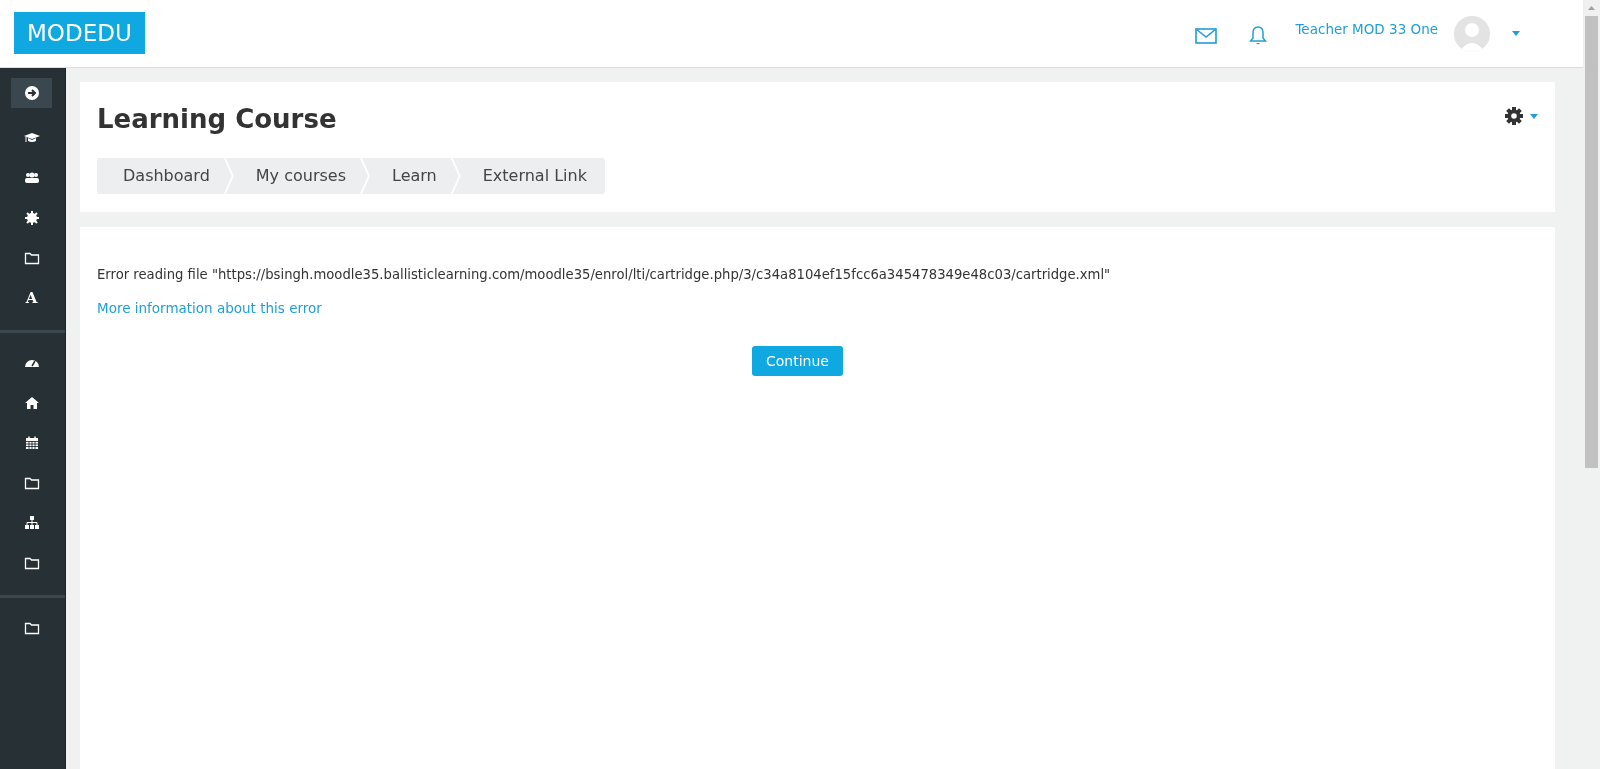 The image size is (1600, 769). Describe the element at coordinates (164, 176) in the screenshot. I see `breadcrumb-link: Dashboard` at that location.